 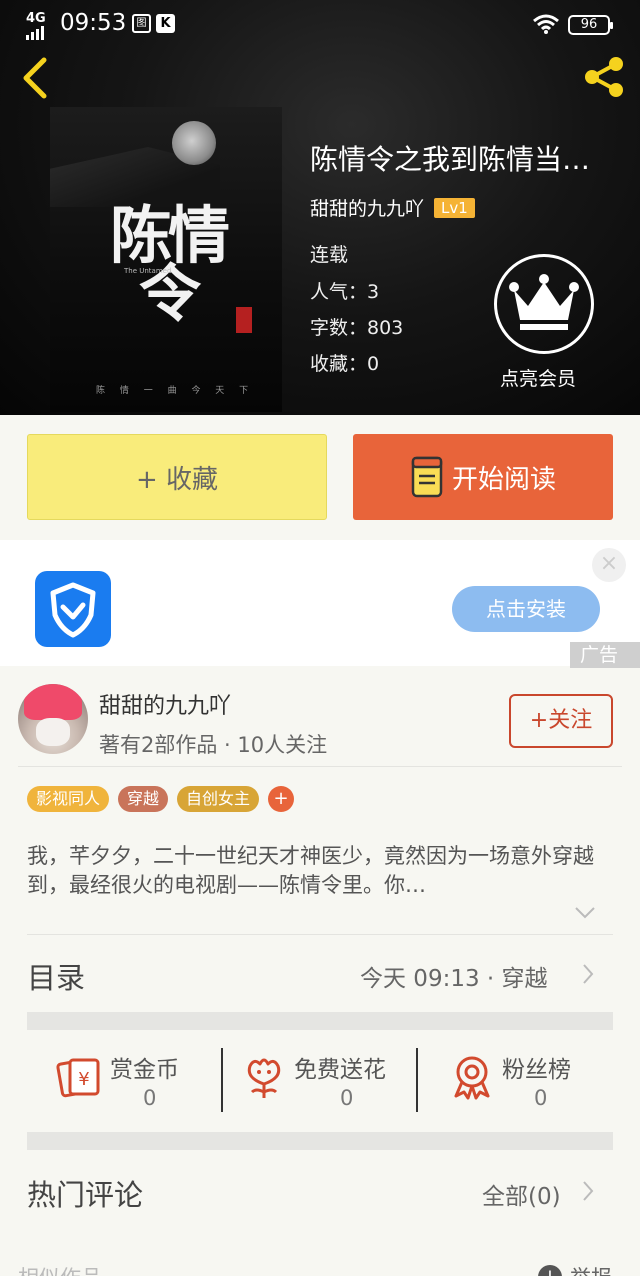 I want to click on gallery-notification-icon: 图, so click(x=141, y=23).